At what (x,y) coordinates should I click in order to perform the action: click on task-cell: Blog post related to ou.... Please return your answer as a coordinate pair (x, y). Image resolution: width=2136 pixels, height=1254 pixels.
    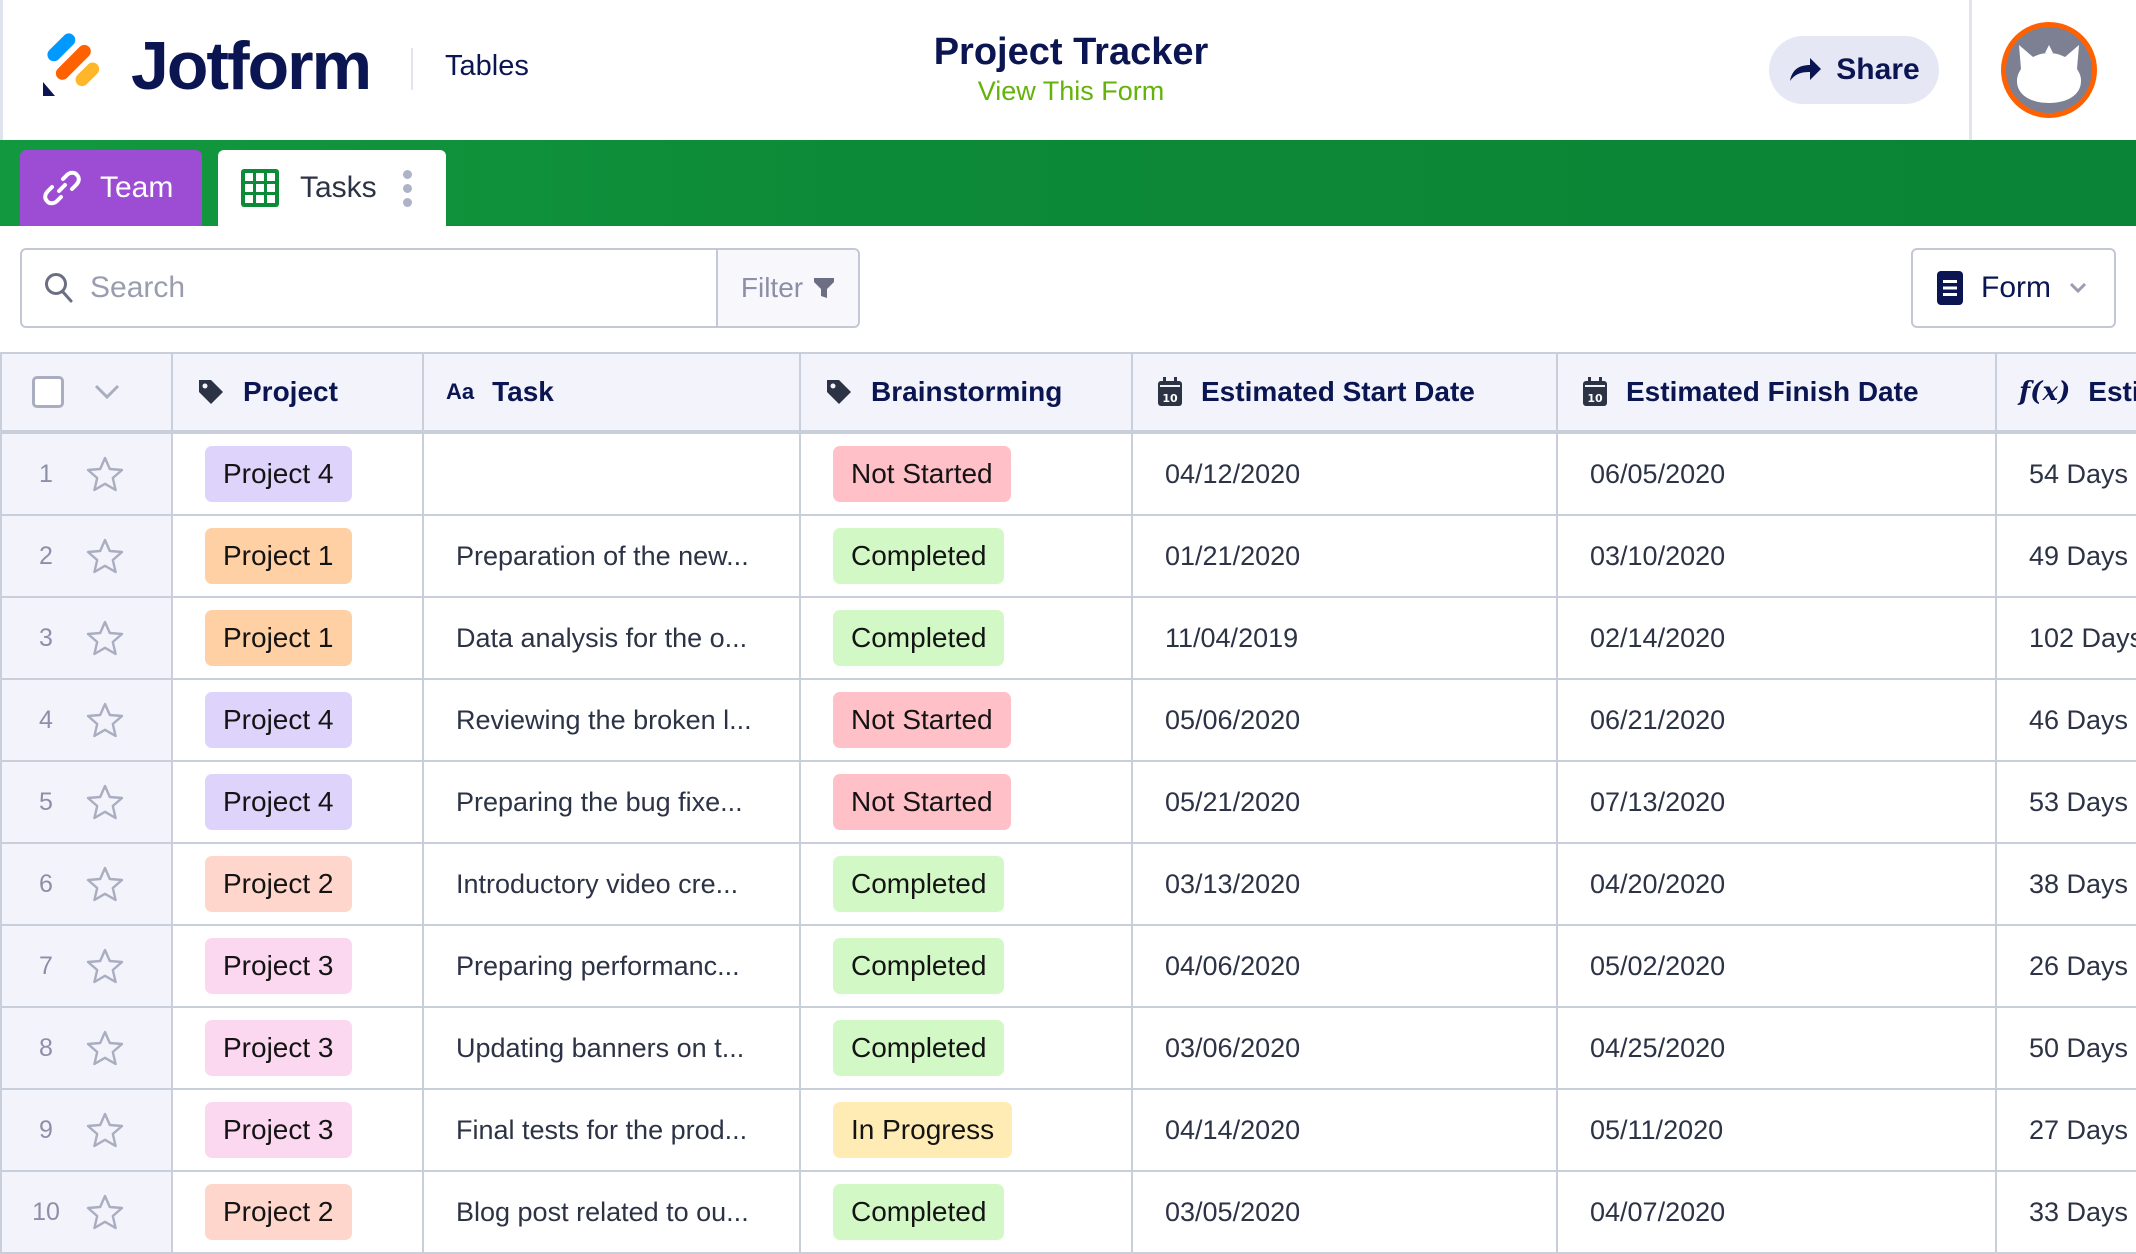
    Looking at the image, I should click on (612, 1212).